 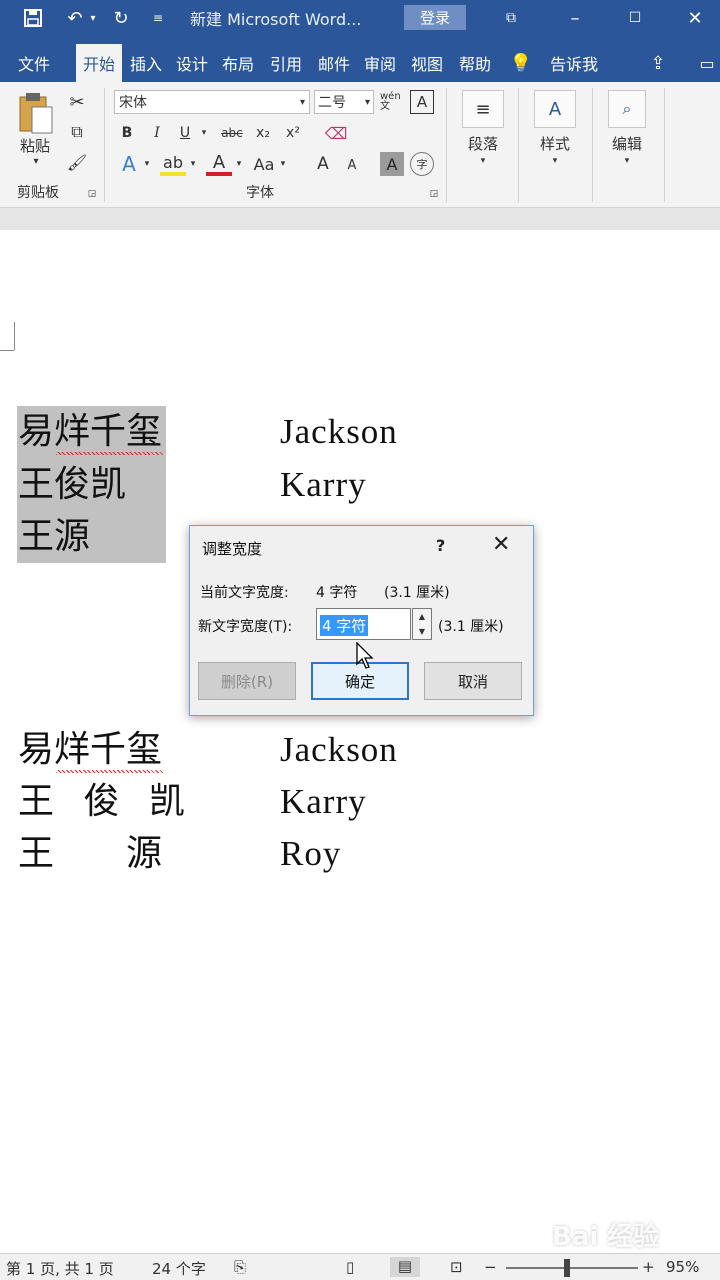 I want to click on page-count: 第 1 页, 共 1 页, so click(x=60, y=1268).